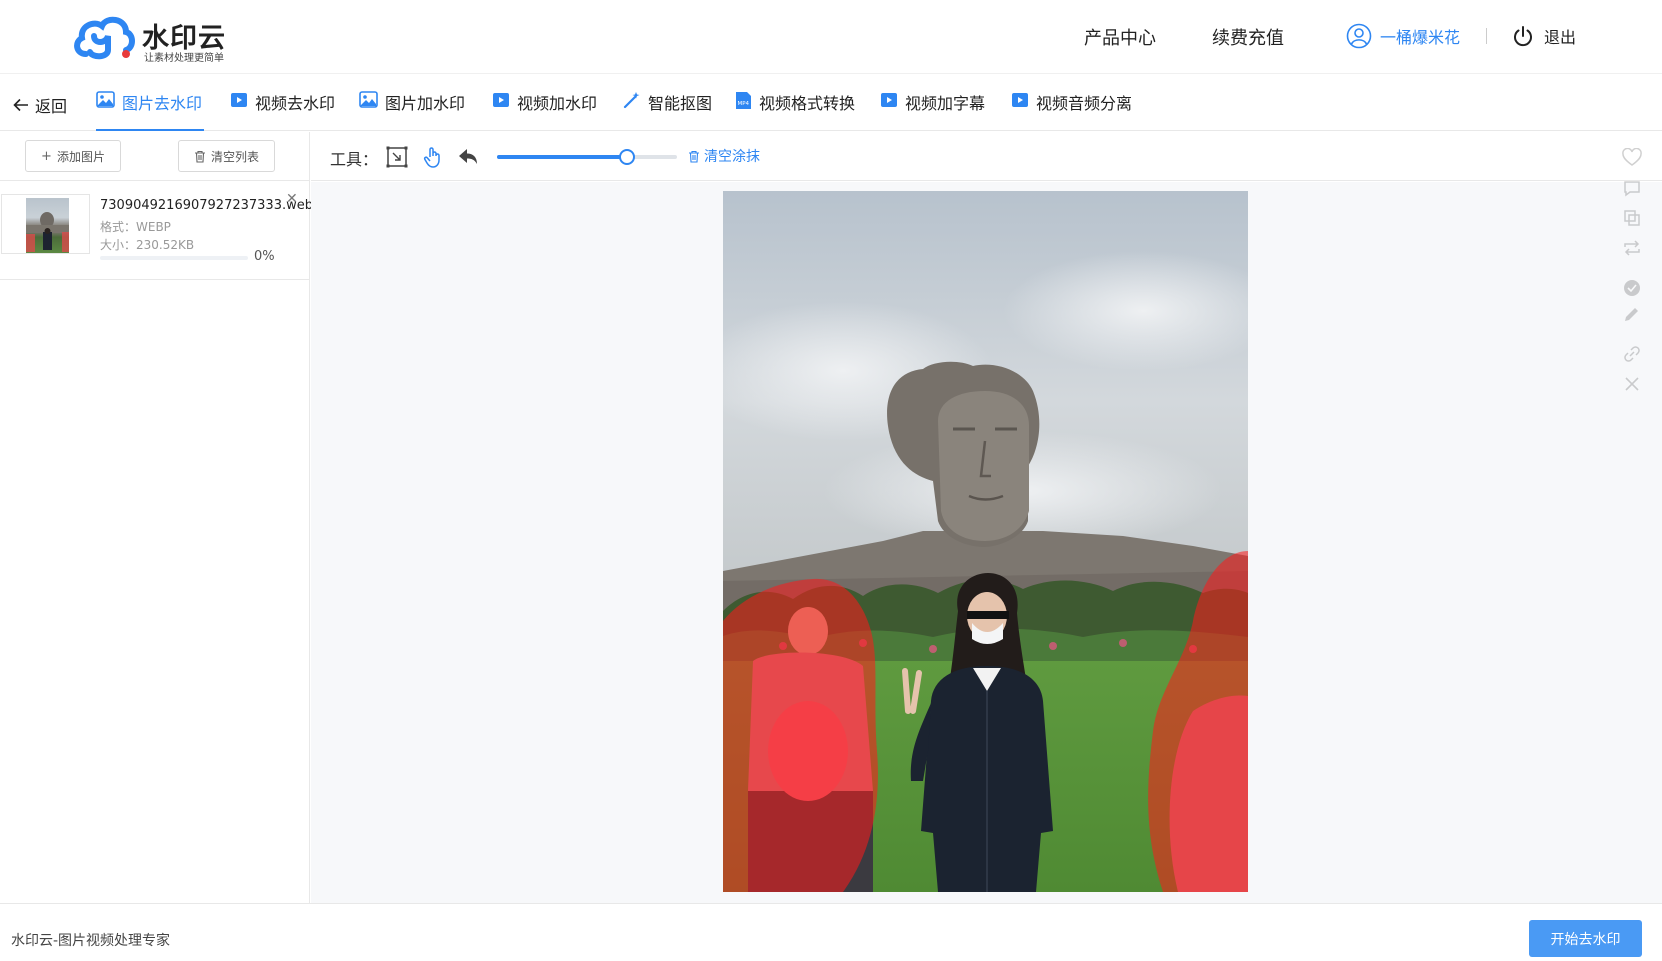 Image resolution: width=1662 pixels, height=961 pixels. What do you see at coordinates (1632, 314) in the screenshot?
I see `pencil-icon` at bounding box center [1632, 314].